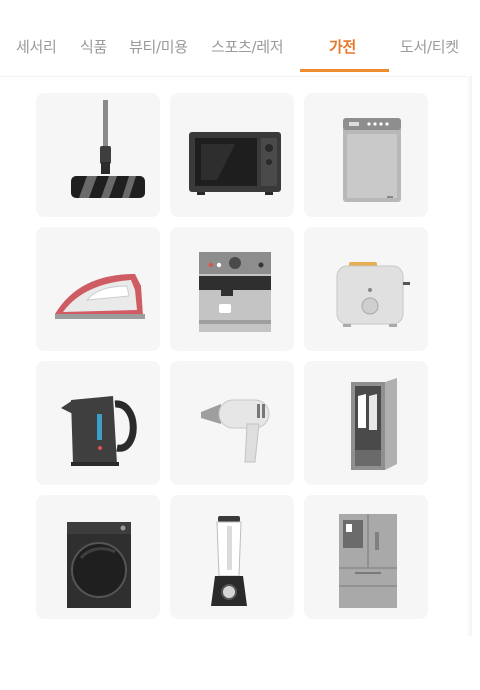  I want to click on page-bottom, so click(240, 670).